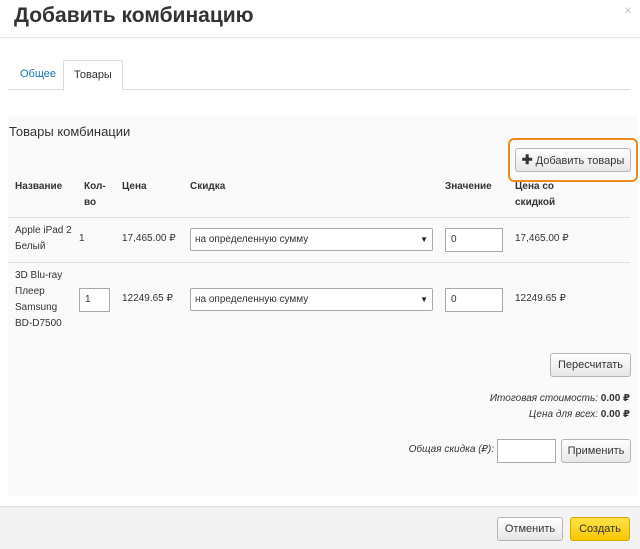 This screenshot has width=640, height=549. Describe the element at coordinates (600, 529) in the screenshot. I see `create-button: Создать` at that location.